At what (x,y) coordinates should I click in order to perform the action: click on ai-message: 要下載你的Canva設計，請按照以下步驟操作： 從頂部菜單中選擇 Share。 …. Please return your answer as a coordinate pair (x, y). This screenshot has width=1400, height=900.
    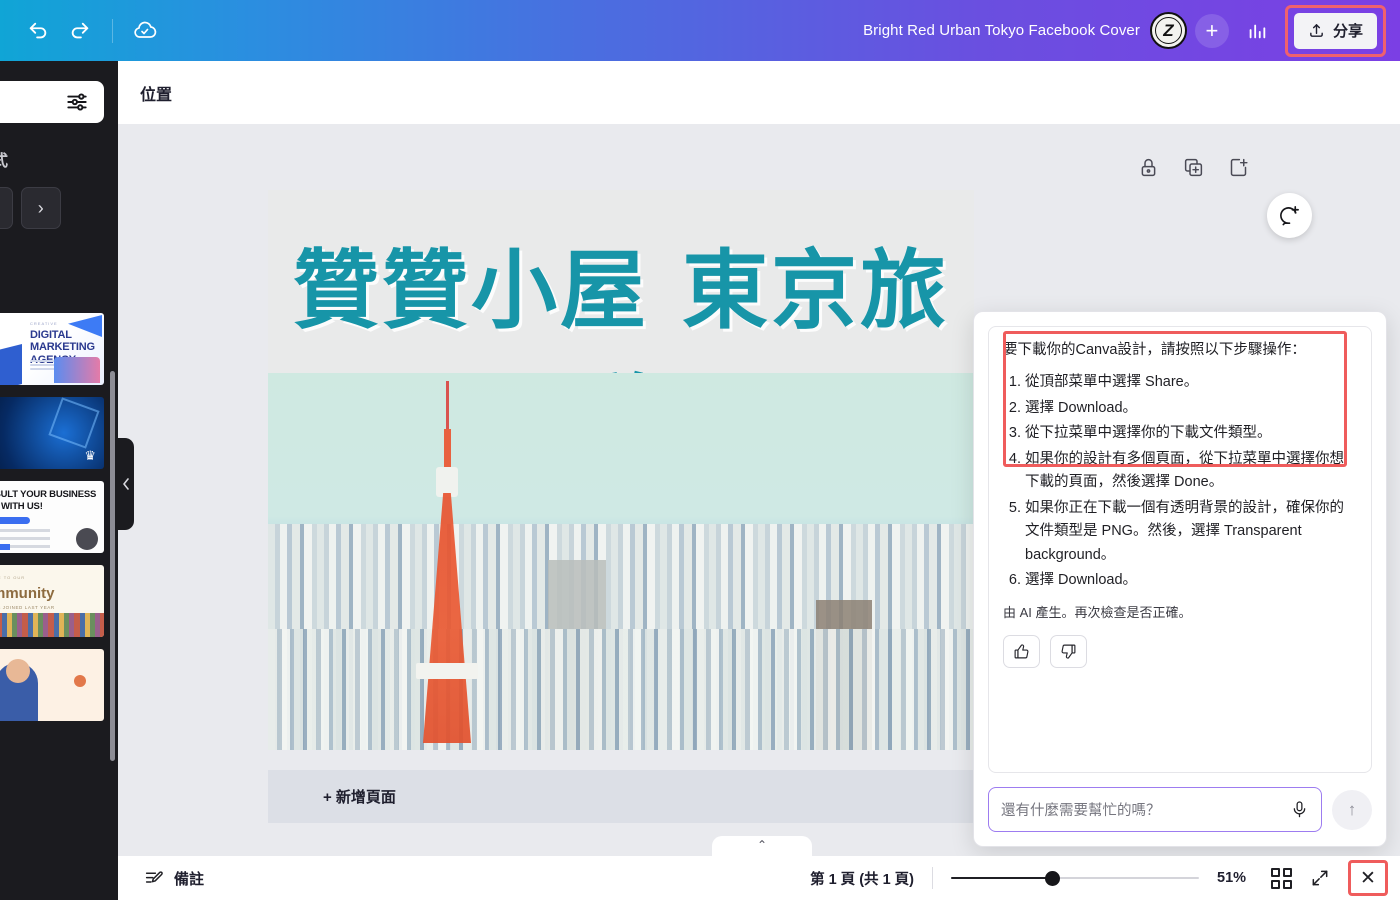
    Looking at the image, I should click on (1180, 549).